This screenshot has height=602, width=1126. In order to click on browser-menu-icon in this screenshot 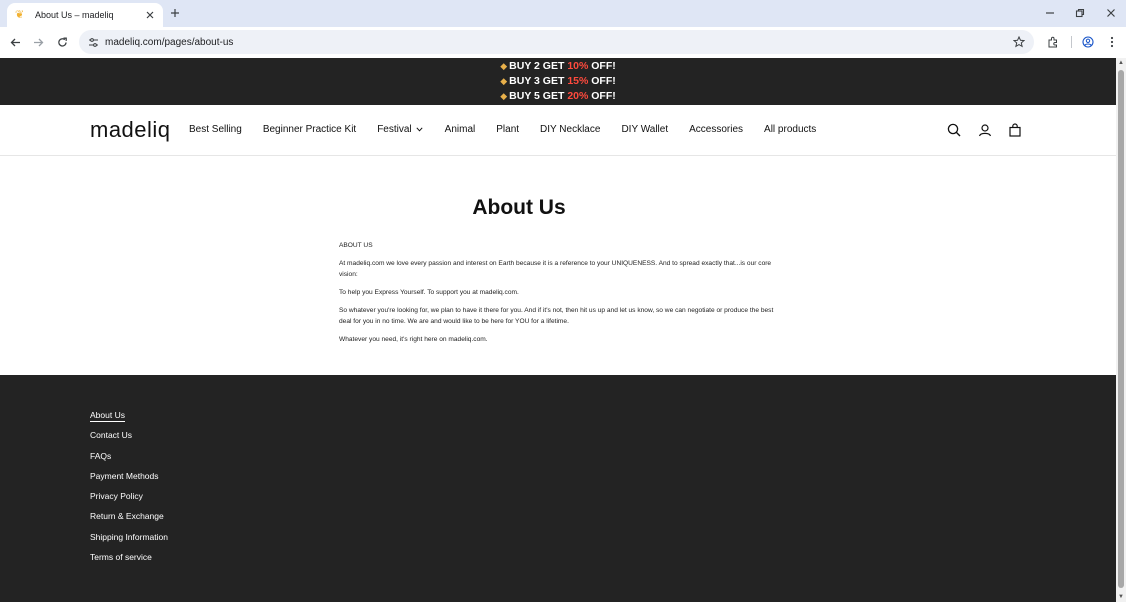, I will do `click(1112, 42)`.